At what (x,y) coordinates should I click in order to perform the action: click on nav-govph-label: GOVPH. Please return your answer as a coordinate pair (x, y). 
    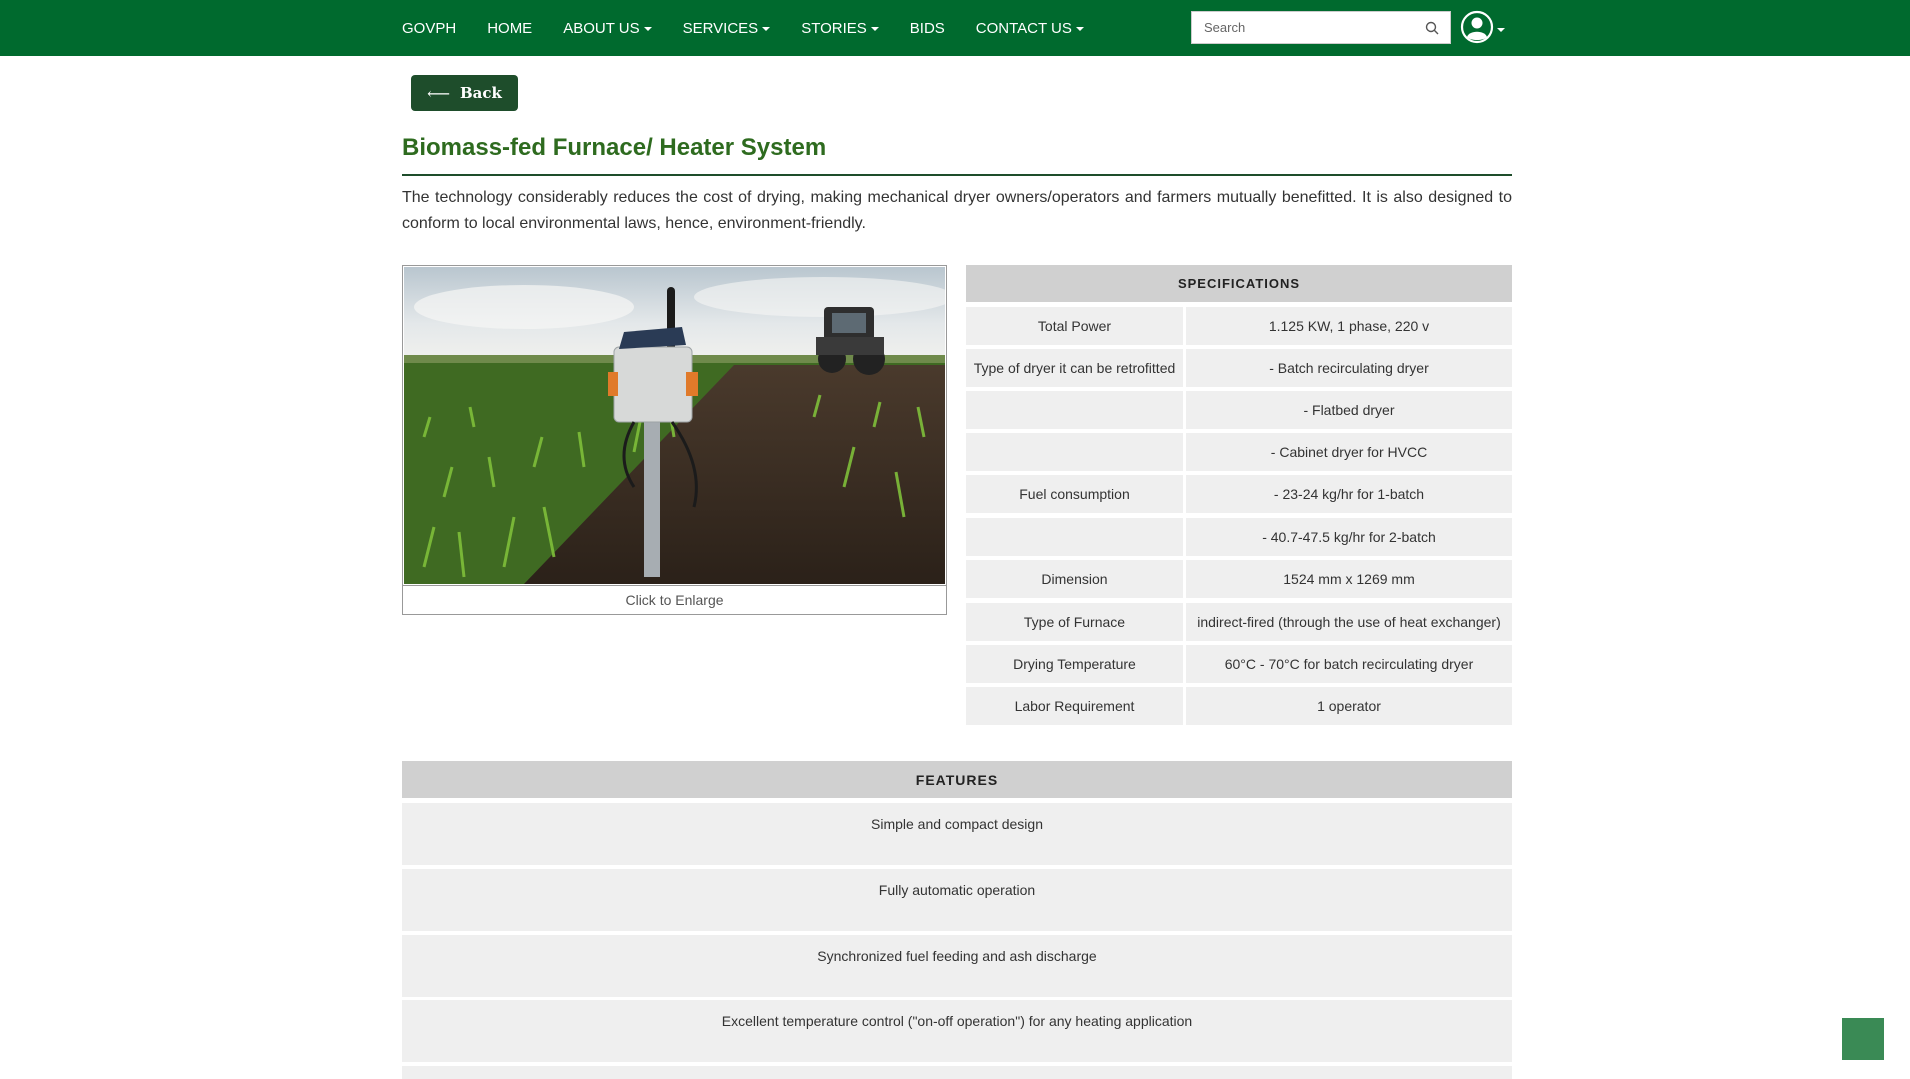
    Looking at the image, I should click on (429, 28).